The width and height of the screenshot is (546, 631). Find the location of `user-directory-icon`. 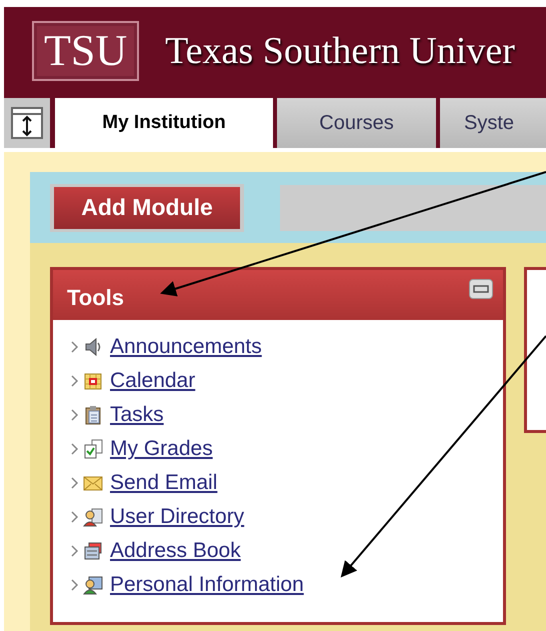

user-directory-icon is located at coordinates (93, 517).